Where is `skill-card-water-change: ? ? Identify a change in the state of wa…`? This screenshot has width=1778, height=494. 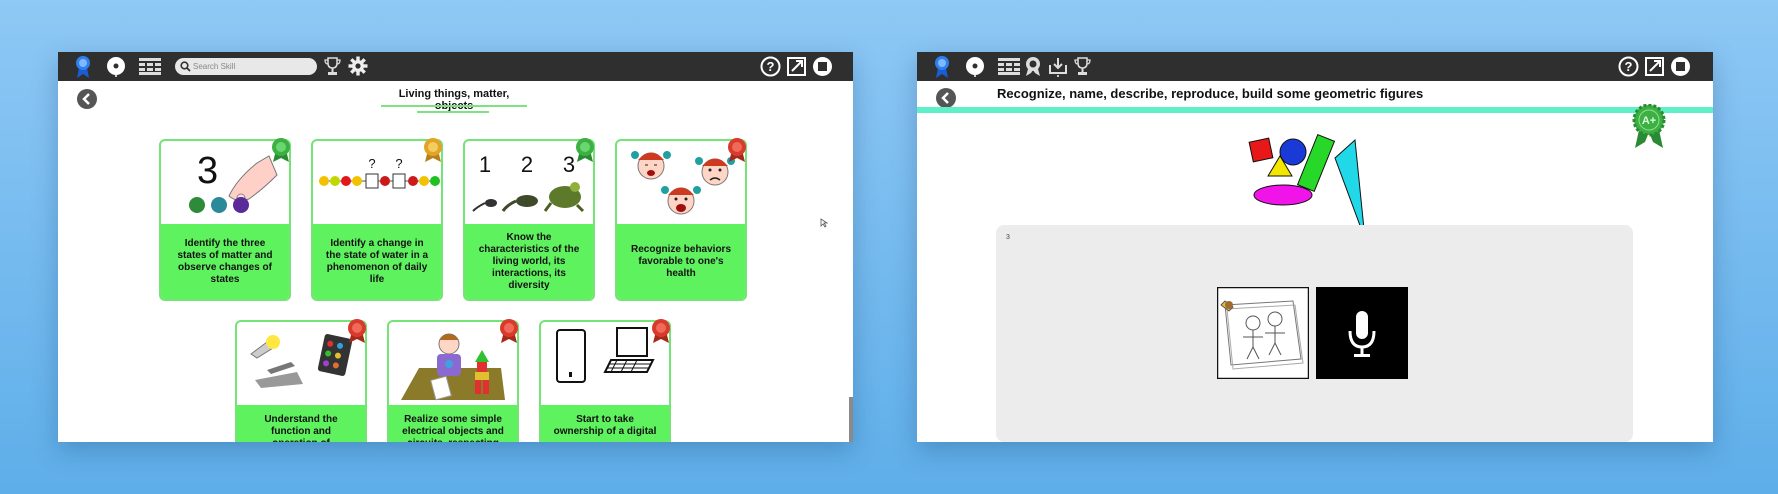
skill-card-water-change: ? ? Identify a change in the state of wa… is located at coordinates (377, 220).